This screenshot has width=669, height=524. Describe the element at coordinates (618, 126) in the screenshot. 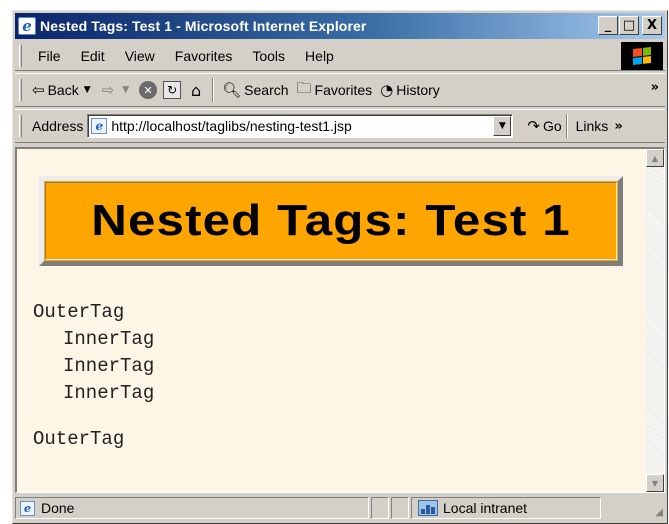

I see `links-chevron-icon: »` at that location.